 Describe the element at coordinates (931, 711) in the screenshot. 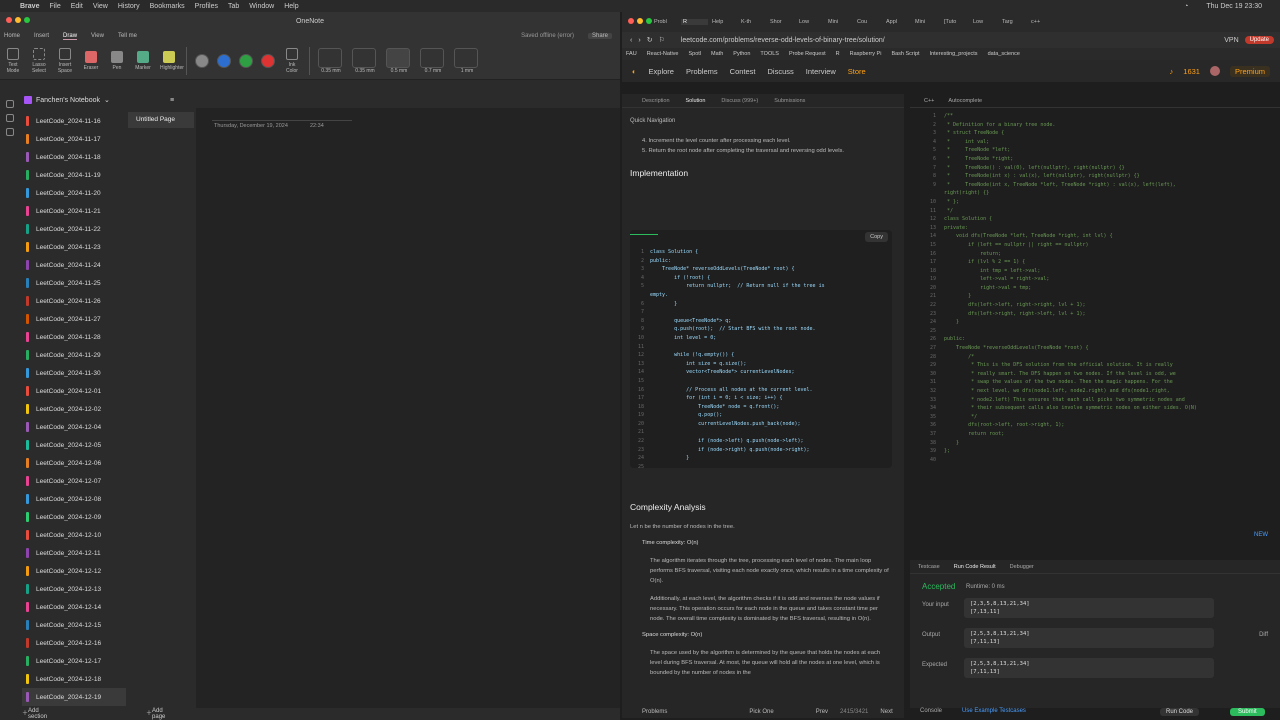

I see `console-button: Console` at that location.